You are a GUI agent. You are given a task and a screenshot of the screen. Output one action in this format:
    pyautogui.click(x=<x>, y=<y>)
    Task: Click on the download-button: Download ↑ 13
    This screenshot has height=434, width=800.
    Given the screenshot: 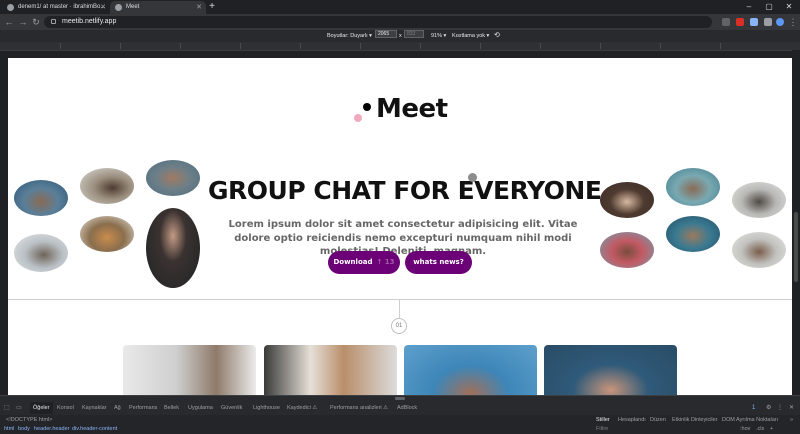 What is the action you would take?
    pyautogui.click(x=364, y=262)
    